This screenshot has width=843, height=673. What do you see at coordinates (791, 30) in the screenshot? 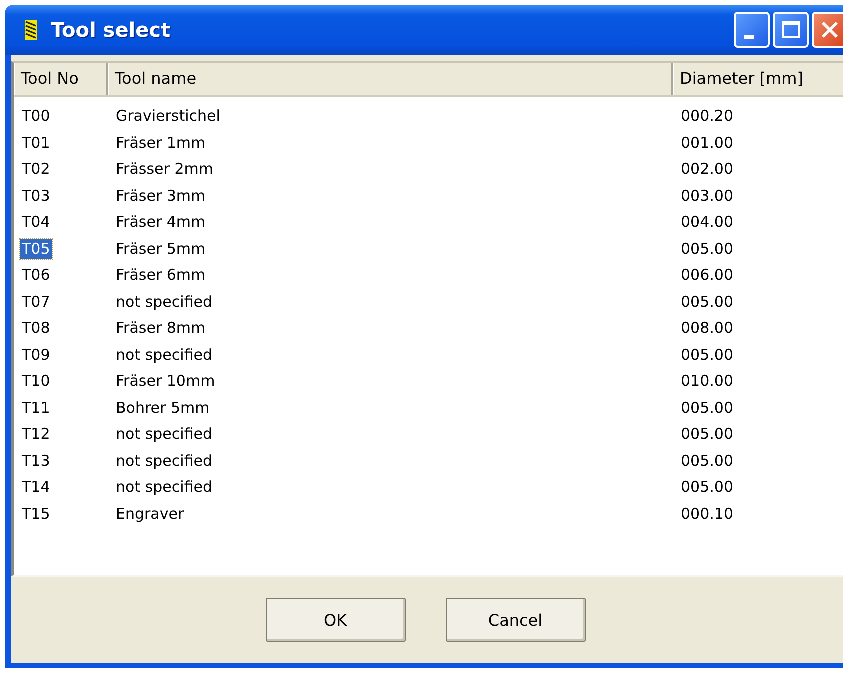
I see `maximize-button` at bounding box center [791, 30].